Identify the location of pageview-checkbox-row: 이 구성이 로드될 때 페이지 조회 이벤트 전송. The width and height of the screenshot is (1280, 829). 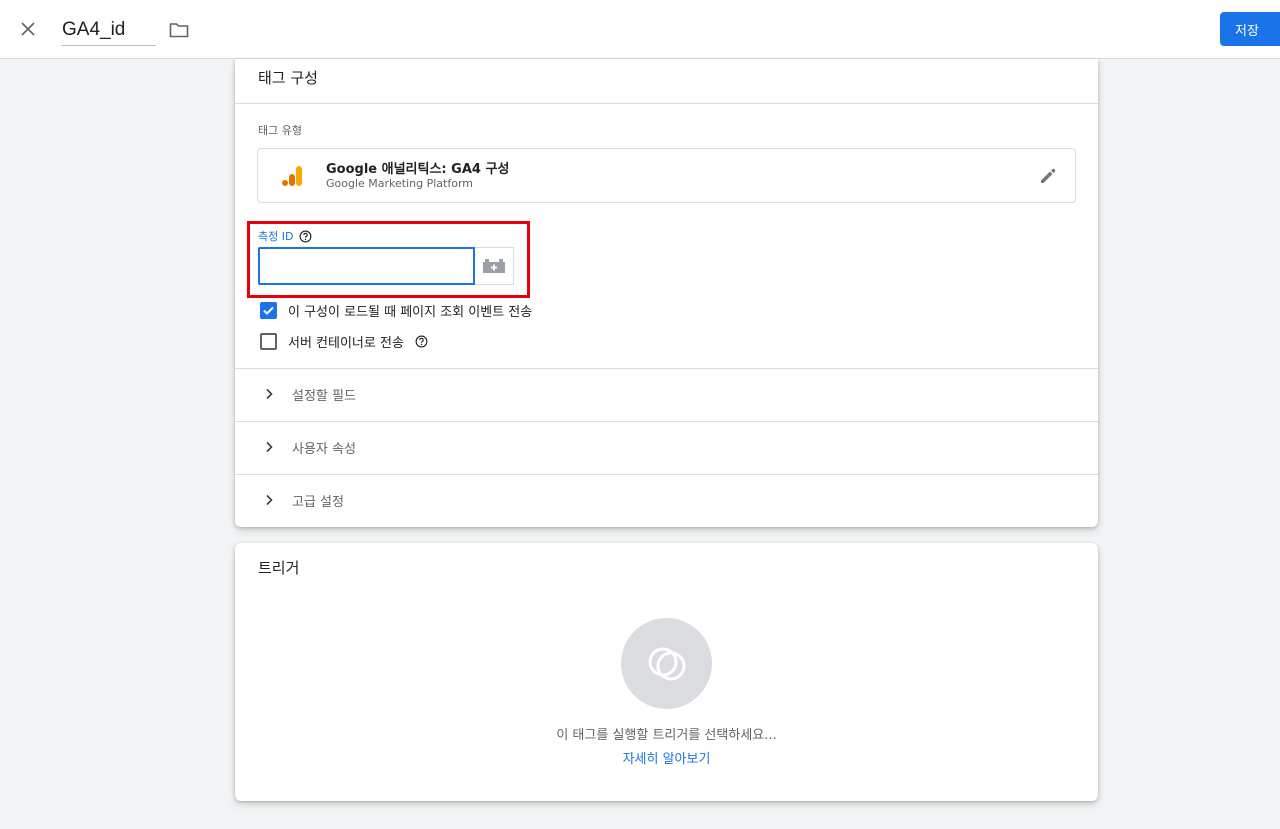
(396, 310).